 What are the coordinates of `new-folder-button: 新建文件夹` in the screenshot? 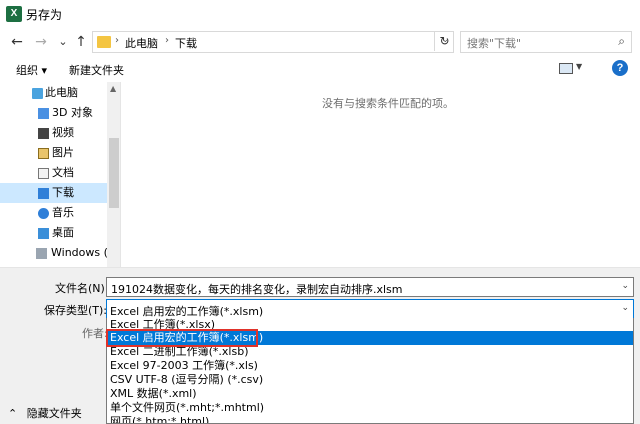 It's located at (96, 70).